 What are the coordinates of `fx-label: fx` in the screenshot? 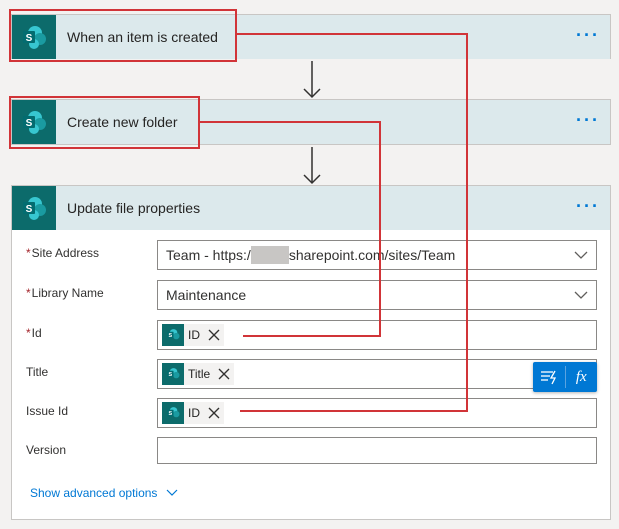 It's located at (581, 376).